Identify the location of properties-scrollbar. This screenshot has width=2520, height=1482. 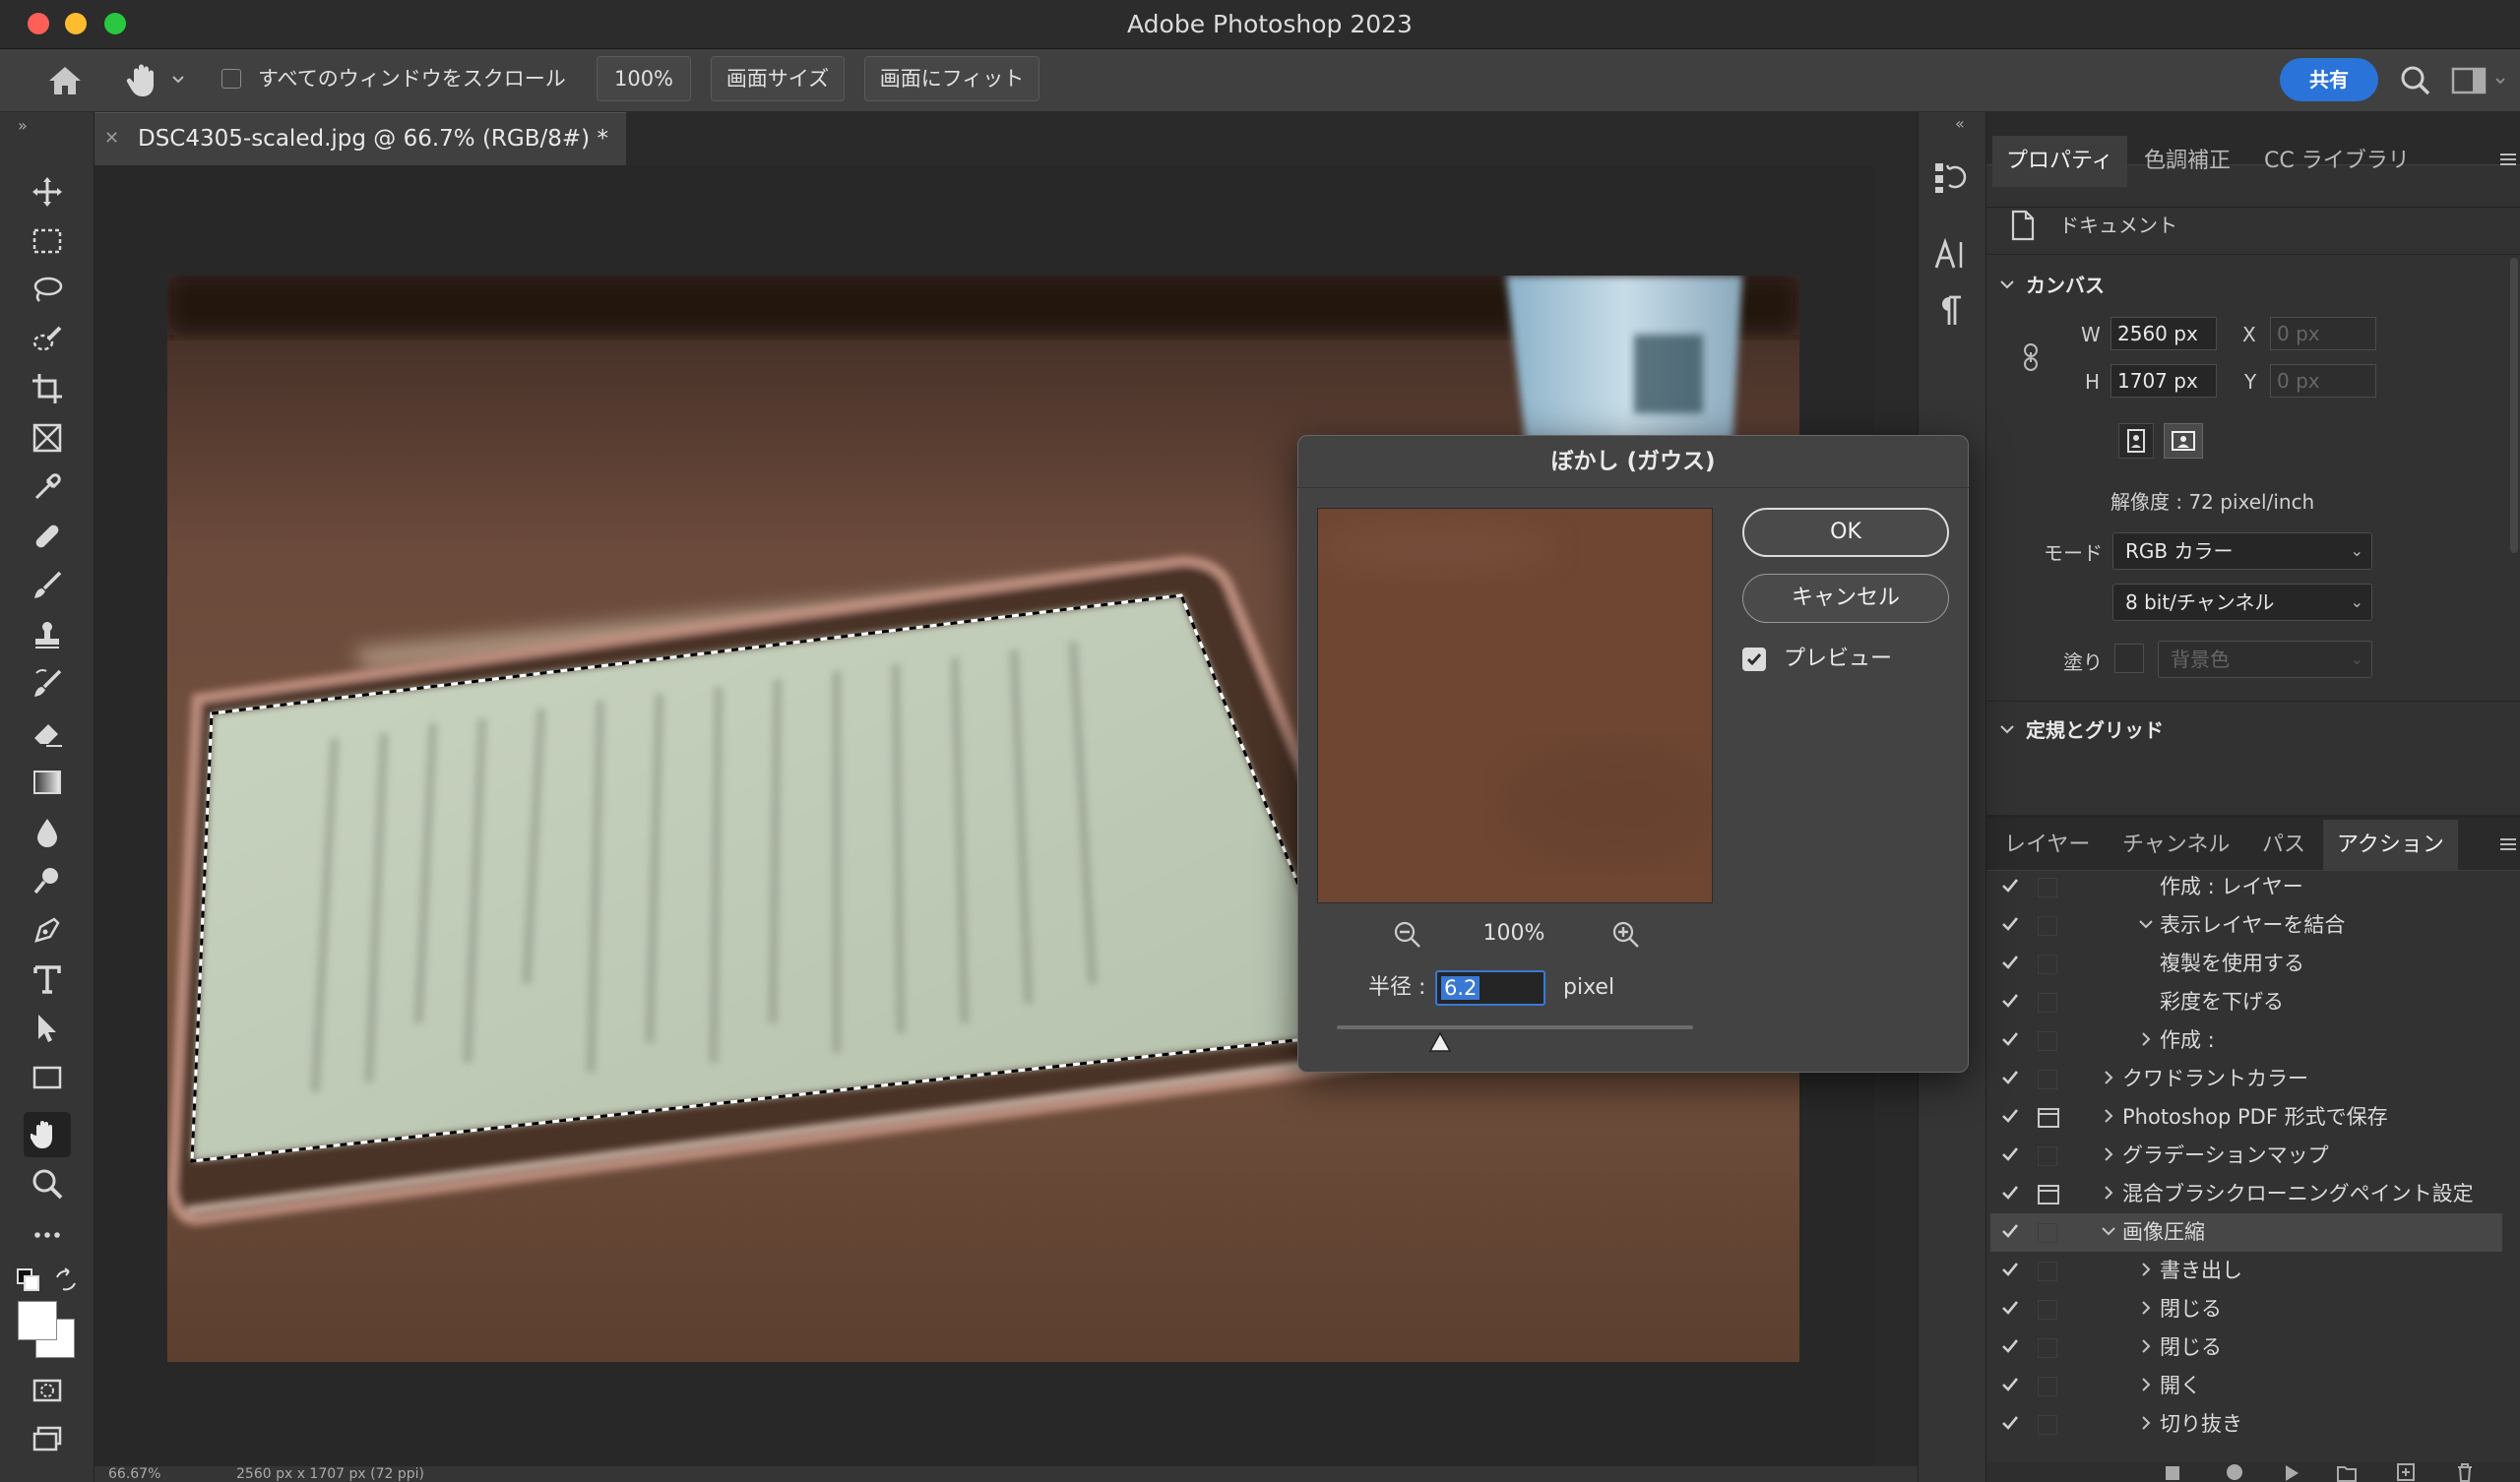
(2514, 405).